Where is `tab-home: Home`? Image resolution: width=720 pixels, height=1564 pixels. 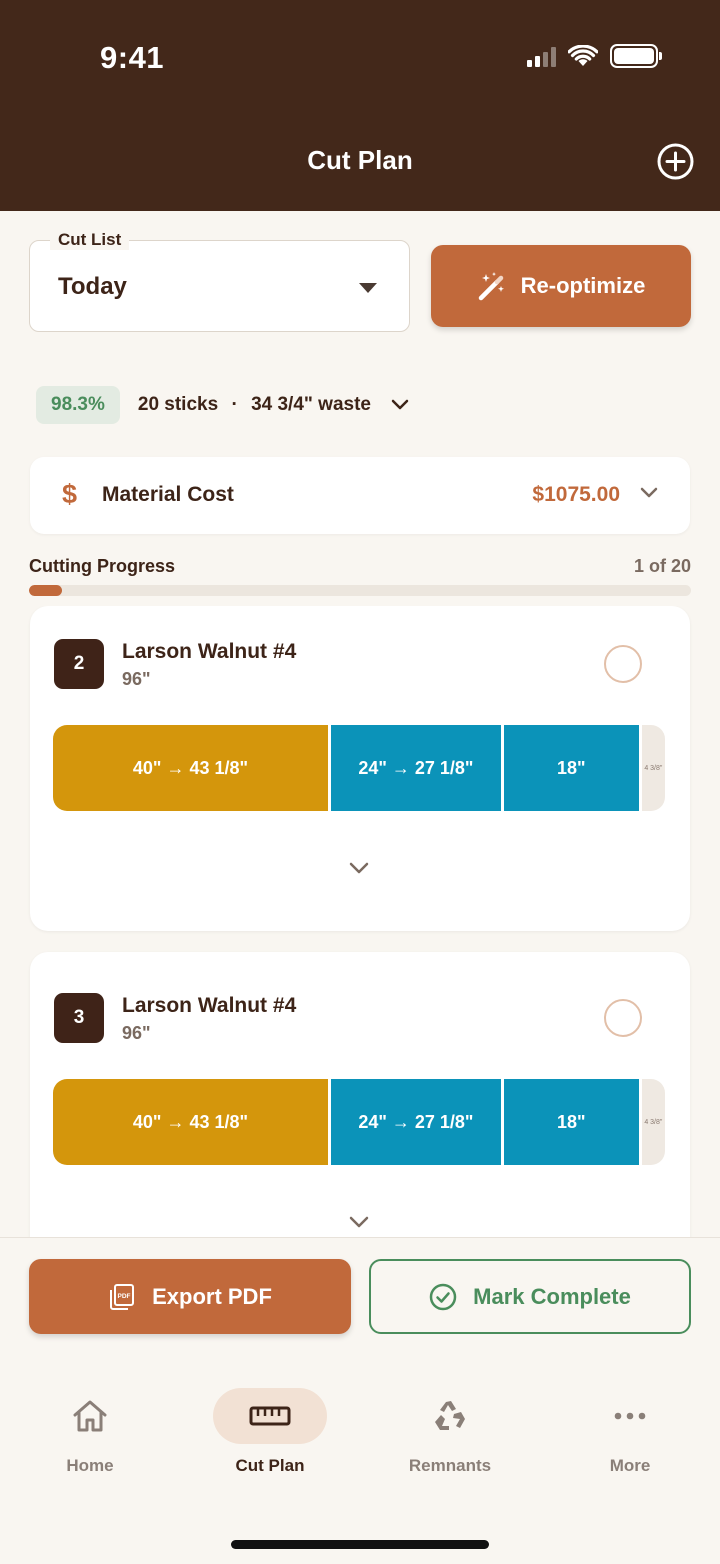 tab-home: Home is located at coordinates (90, 1433).